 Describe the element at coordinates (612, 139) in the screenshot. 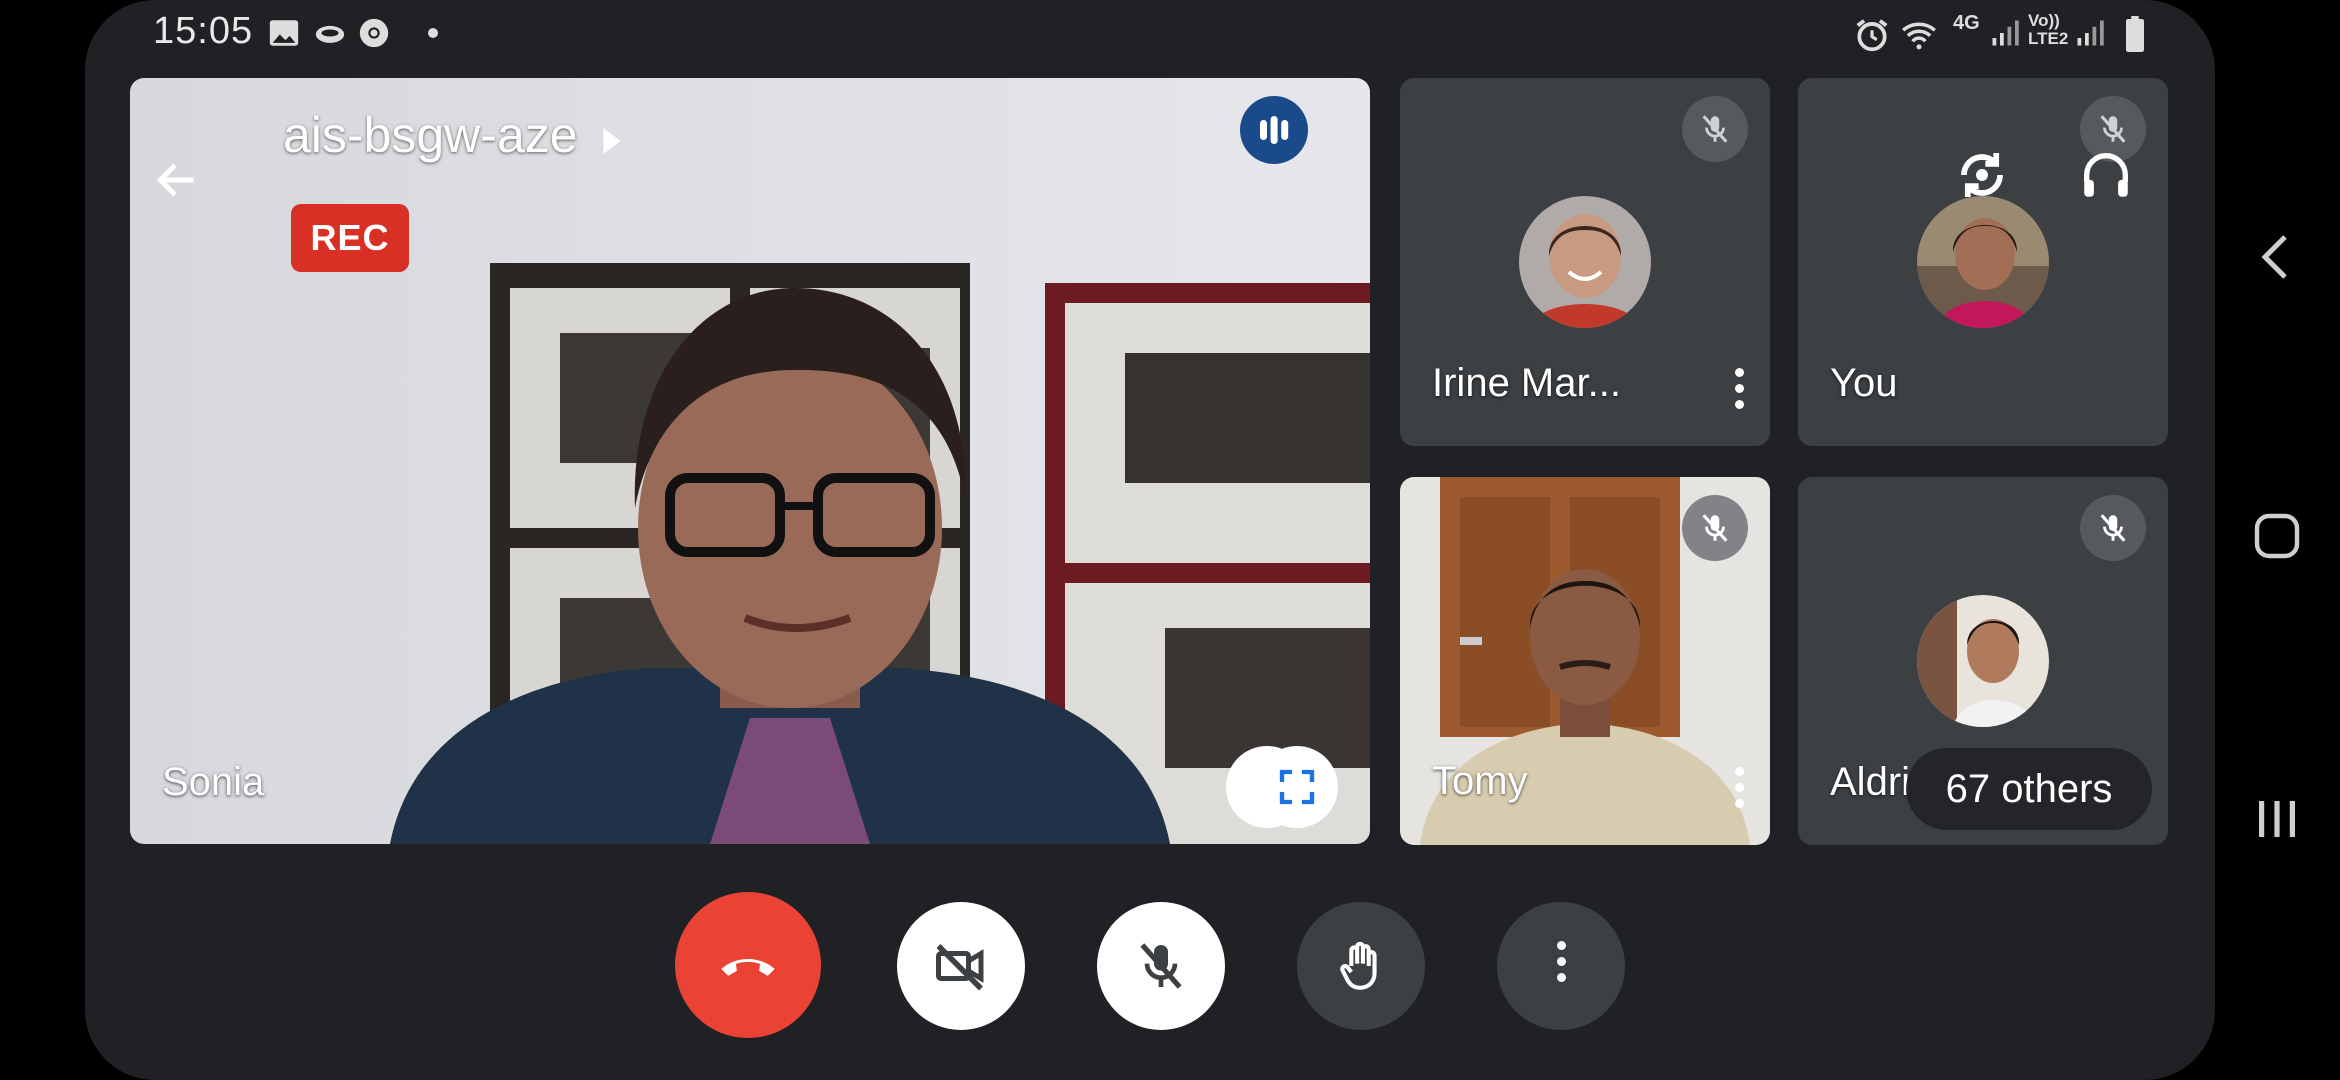

I see `caret-right-icon` at that location.